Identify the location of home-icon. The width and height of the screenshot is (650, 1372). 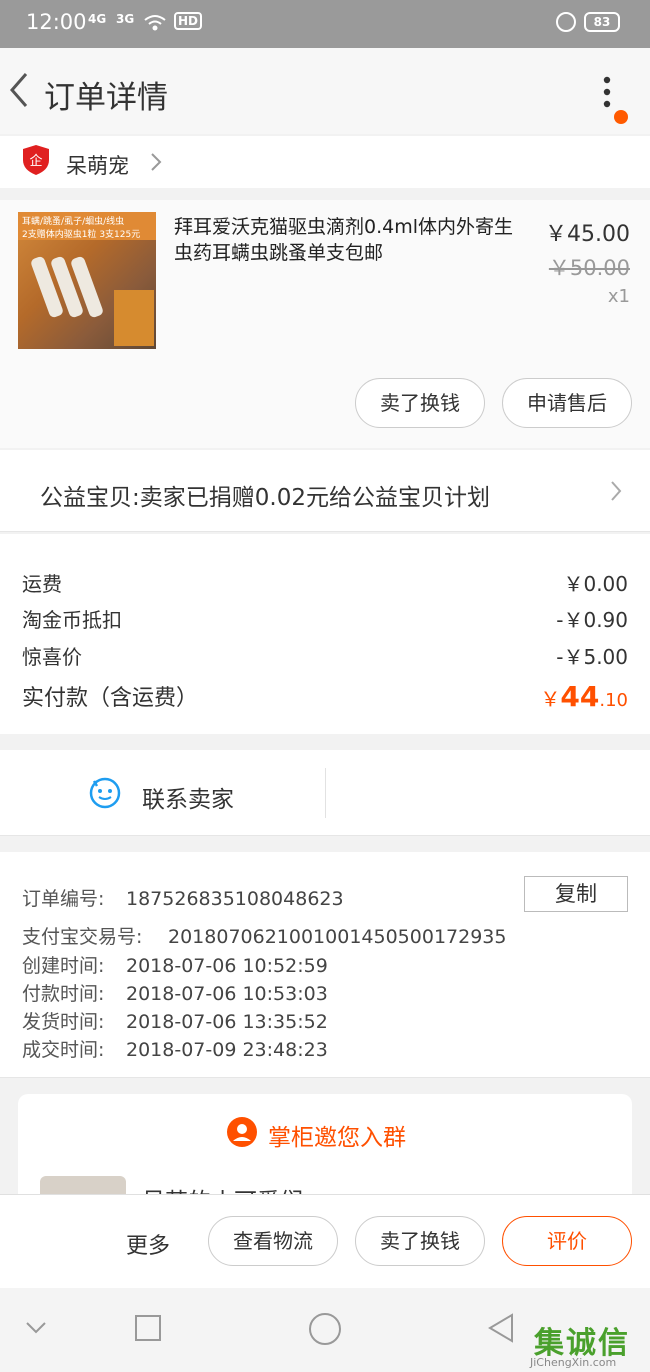
(325, 1329).